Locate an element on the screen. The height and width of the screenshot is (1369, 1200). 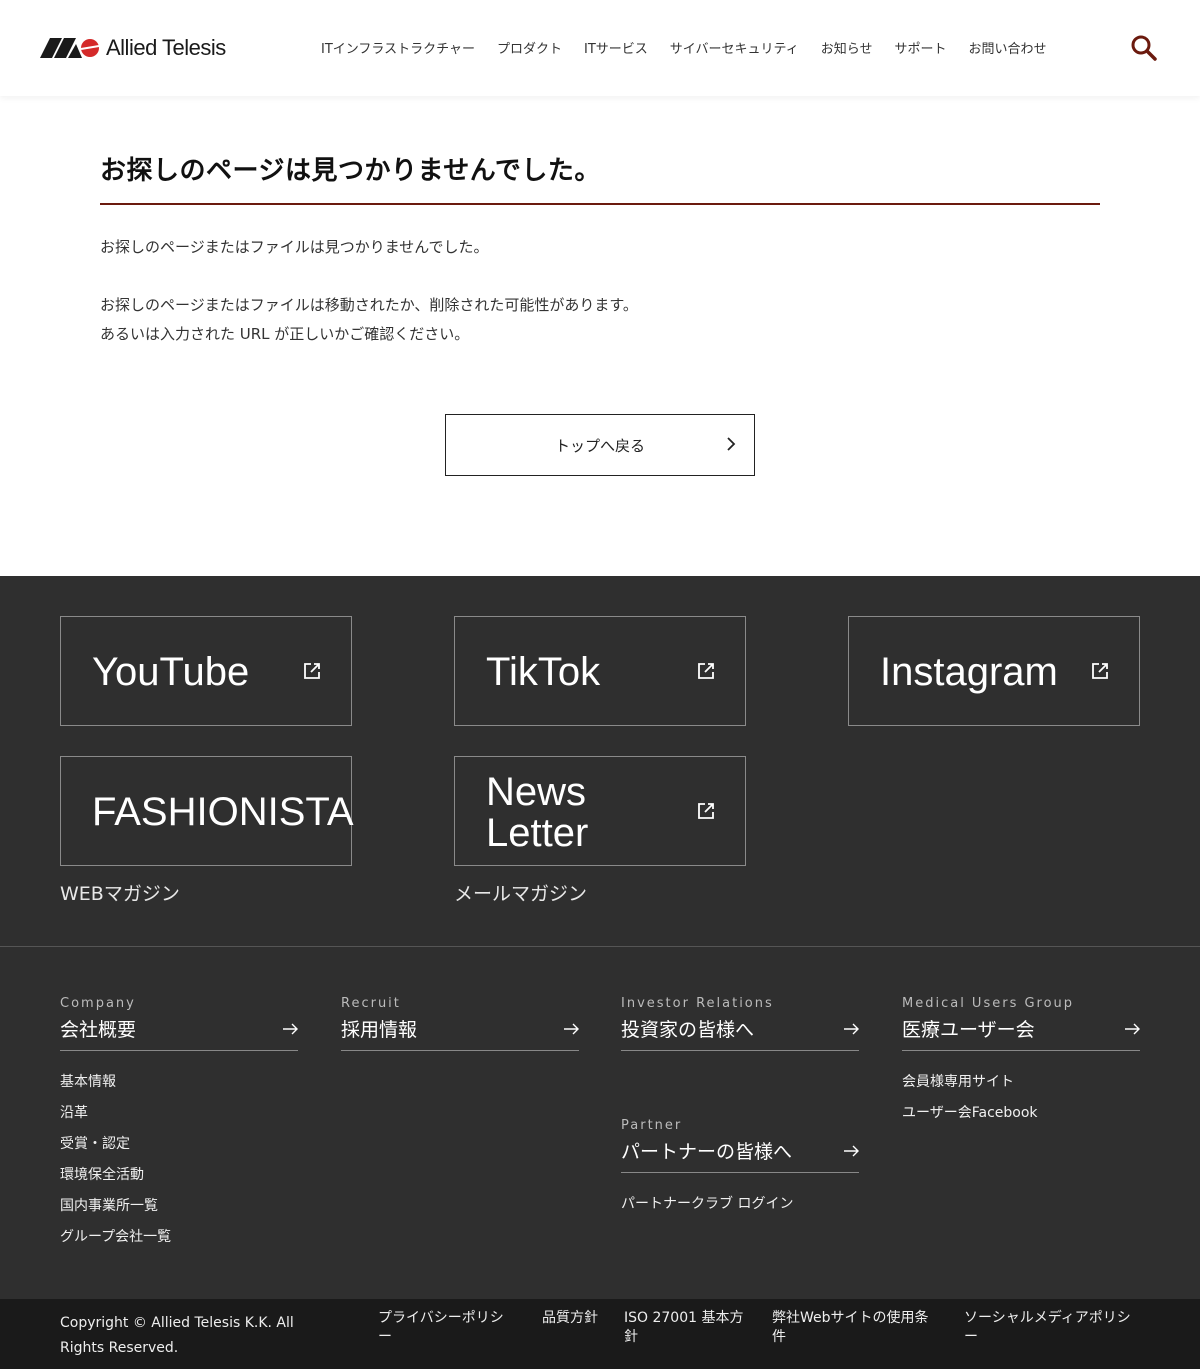
social-media-policy-link: ソーシャルメディアポリシー is located at coordinates (1052, 1328).